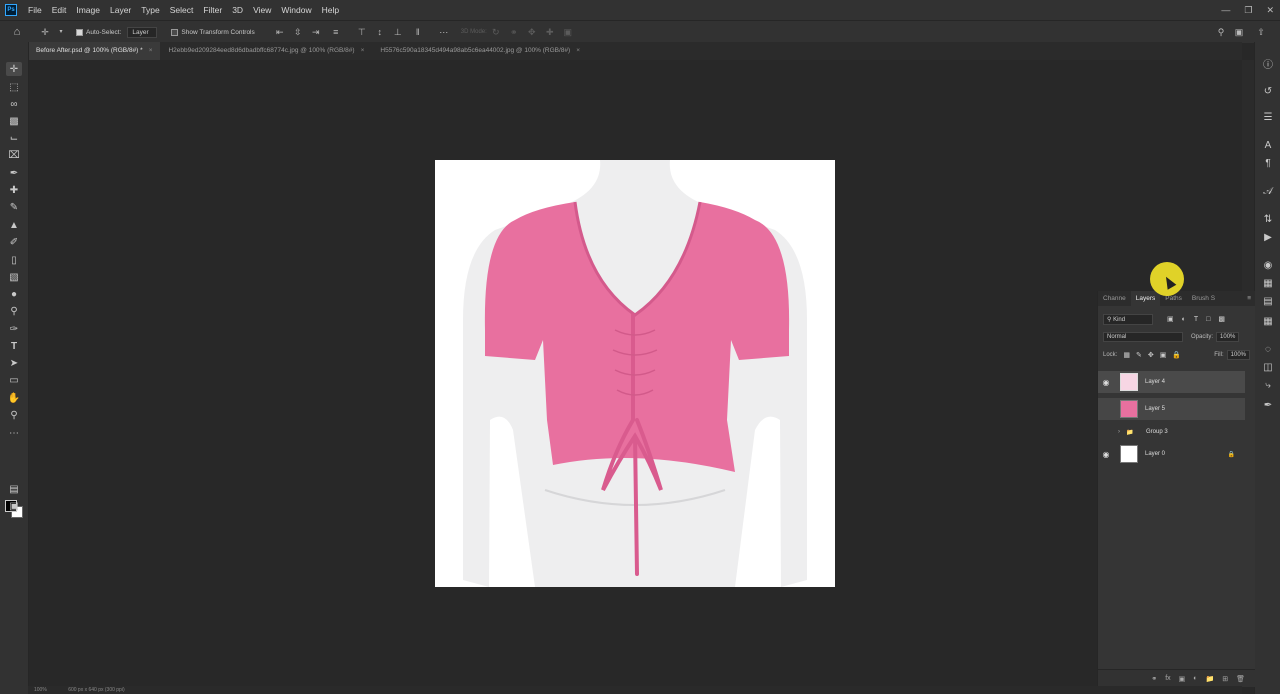  I want to click on menu-select: Select, so click(182, 10).